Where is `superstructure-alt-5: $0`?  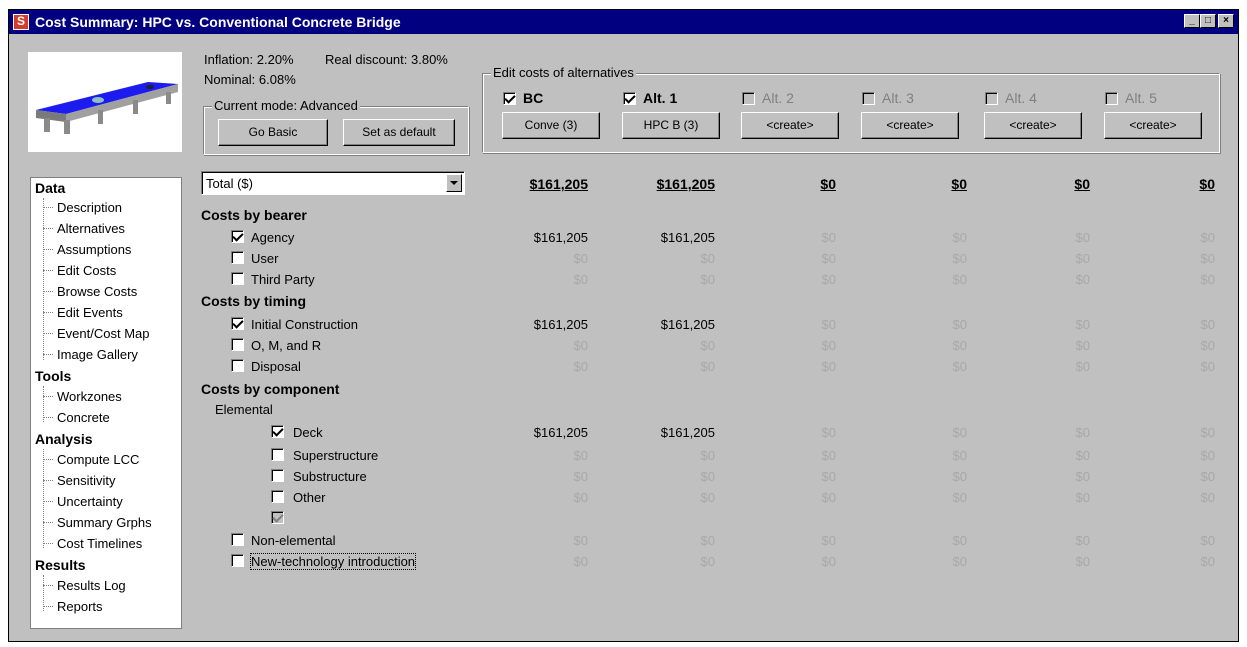 superstructure-alt-5: $0 is located at coordinates (1207, 455).